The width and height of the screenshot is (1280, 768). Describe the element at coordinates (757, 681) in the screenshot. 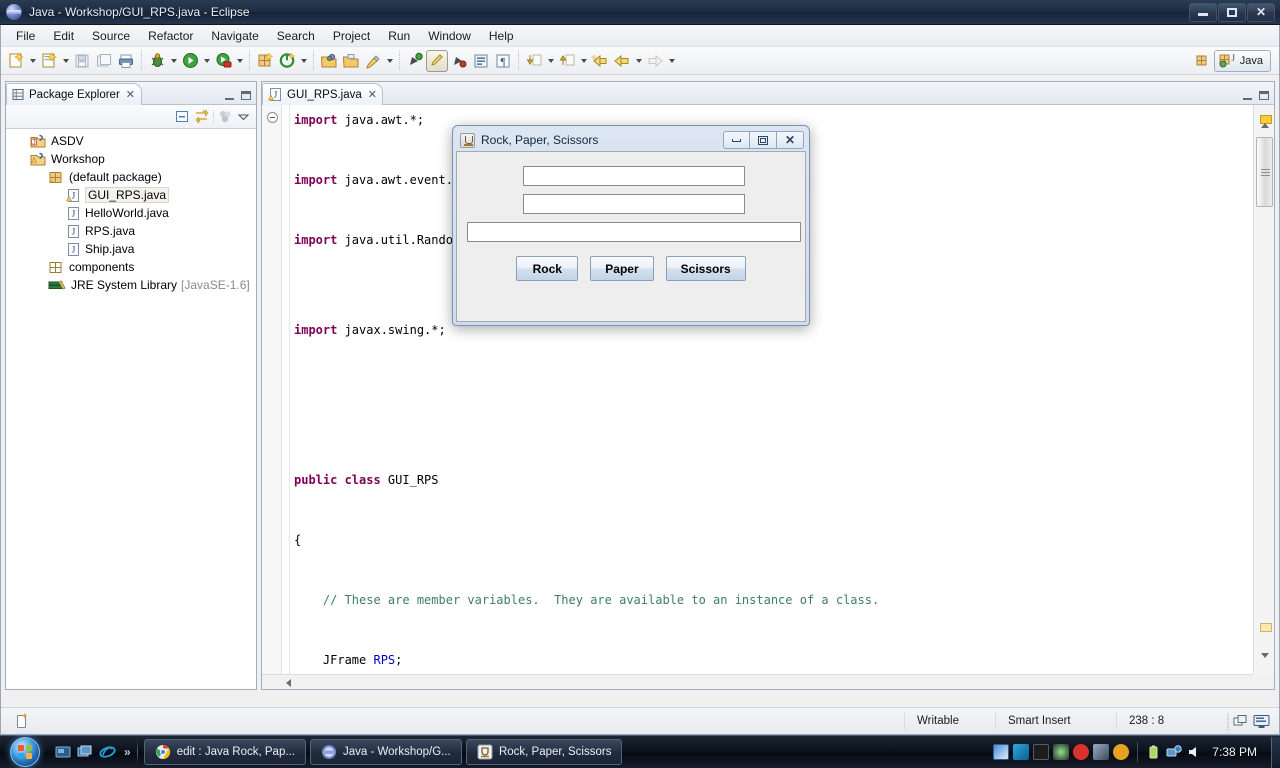

I see `editor-horizontal-scrollbar` at that location.